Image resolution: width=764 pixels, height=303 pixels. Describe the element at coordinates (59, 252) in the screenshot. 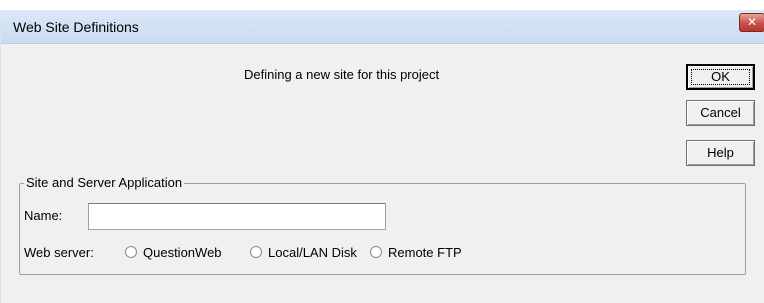

I see `web-server-label: Web server:` at that location.